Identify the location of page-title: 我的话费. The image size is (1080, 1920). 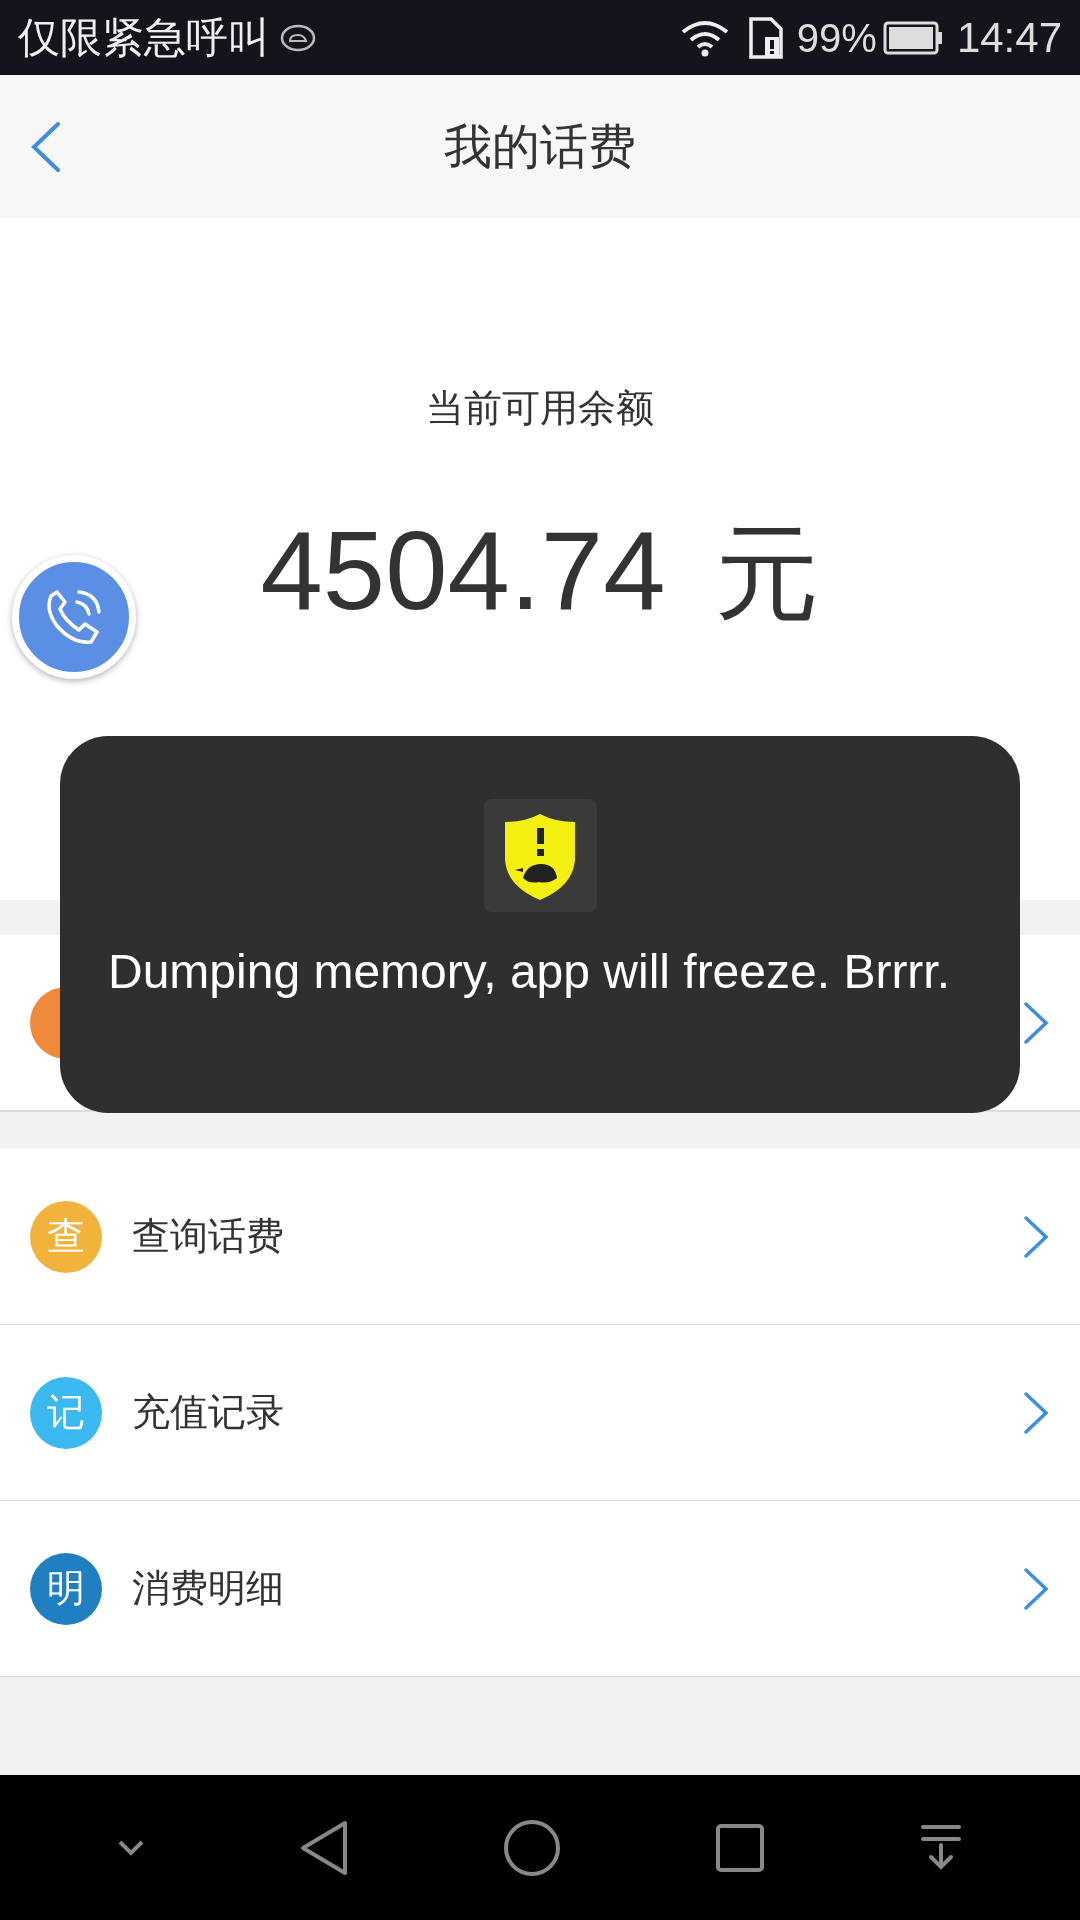
(540, 146).